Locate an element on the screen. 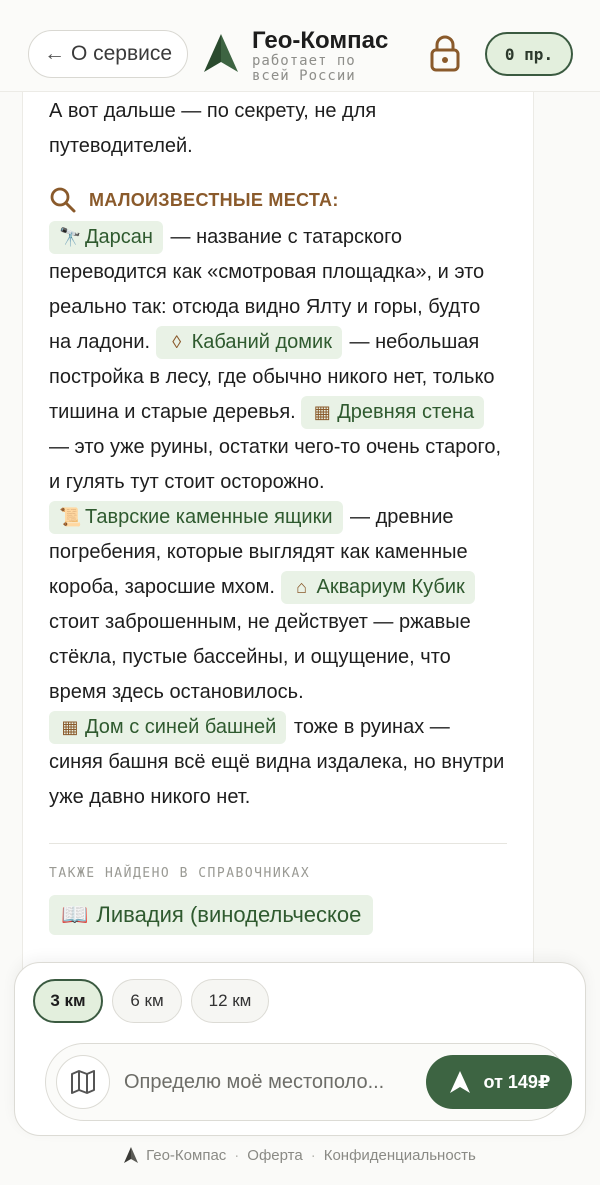 This screenshot has height=1185, width=600. location-search-bar: от 149₽ is located at coordinates (308, 1082).